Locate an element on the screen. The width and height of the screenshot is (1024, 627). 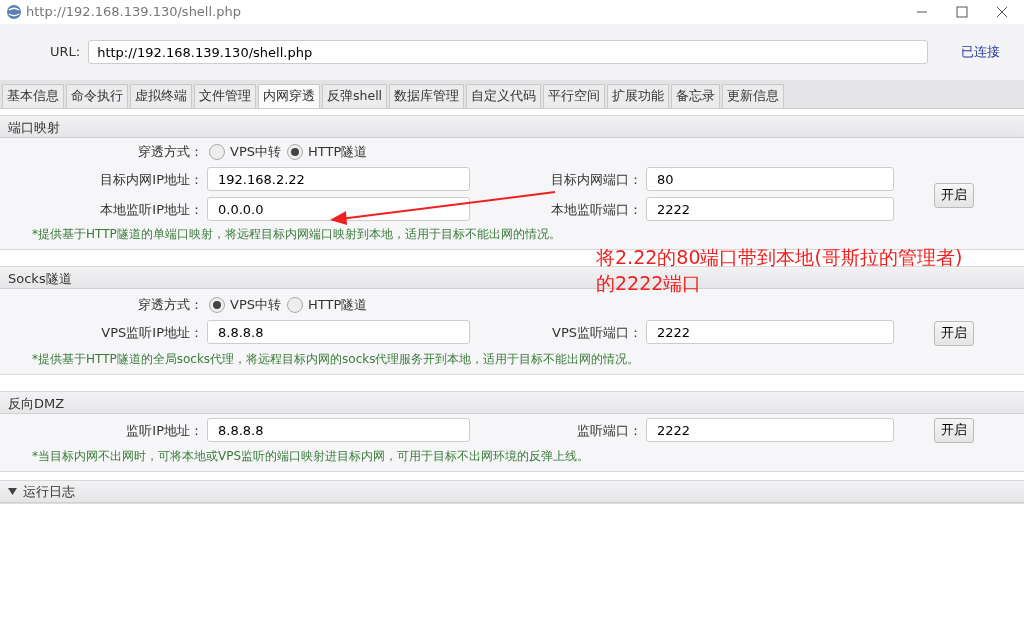
tab: 反弹shell is located at coordinates (355, 96).